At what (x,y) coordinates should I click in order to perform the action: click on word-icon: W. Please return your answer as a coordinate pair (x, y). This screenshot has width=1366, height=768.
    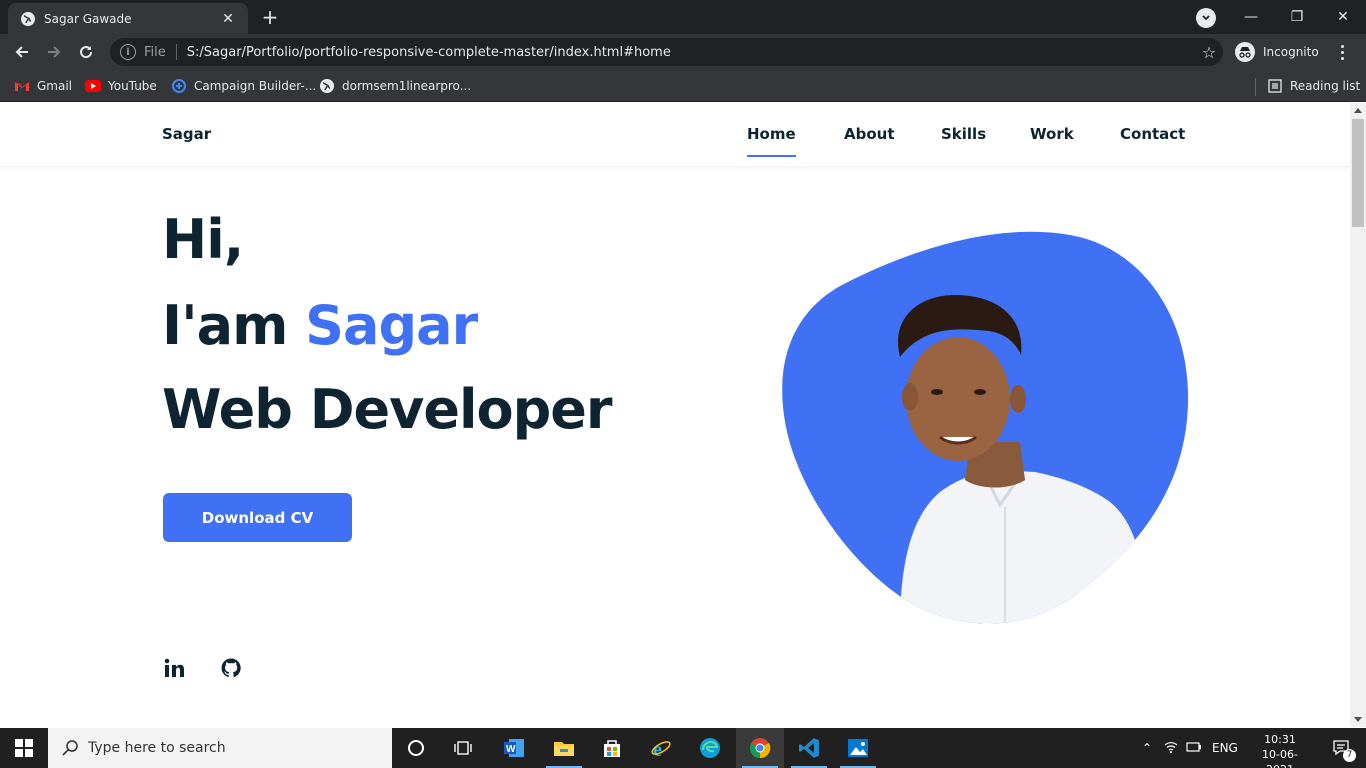
    Looking at the image, I should click on (514, 748).